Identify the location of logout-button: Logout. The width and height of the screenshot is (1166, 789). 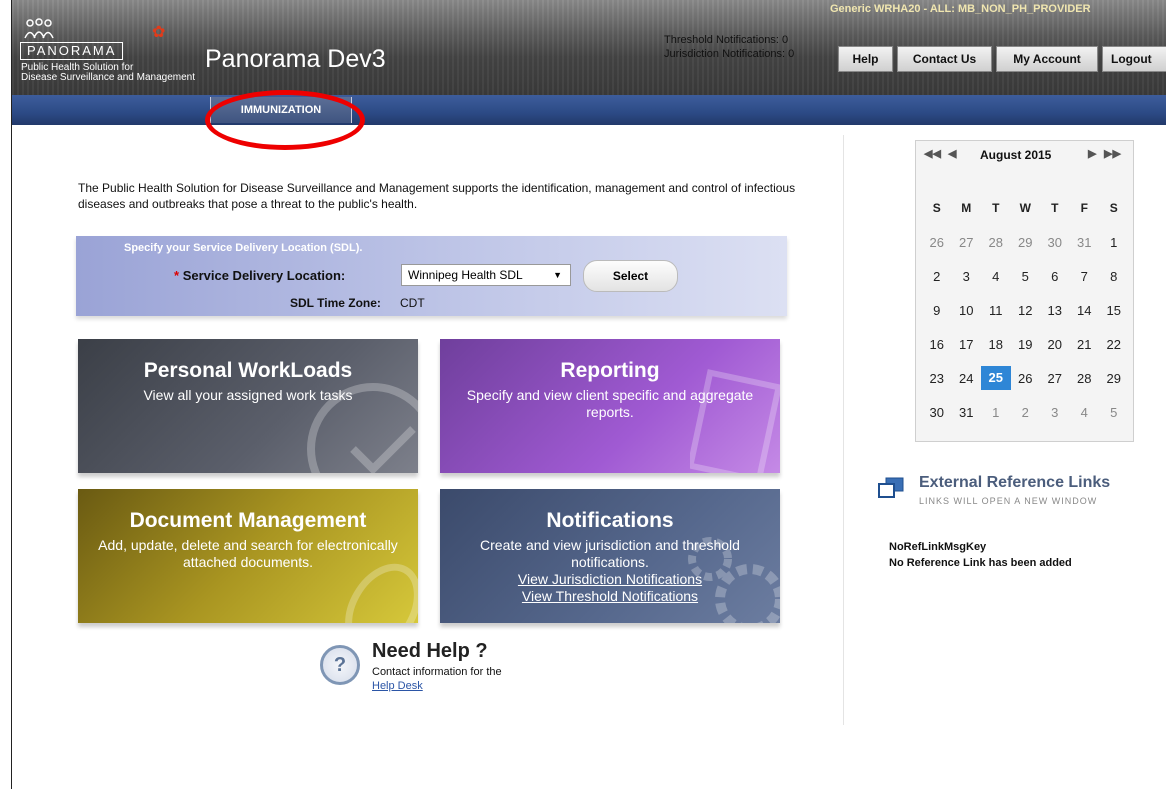
(1134, 59).